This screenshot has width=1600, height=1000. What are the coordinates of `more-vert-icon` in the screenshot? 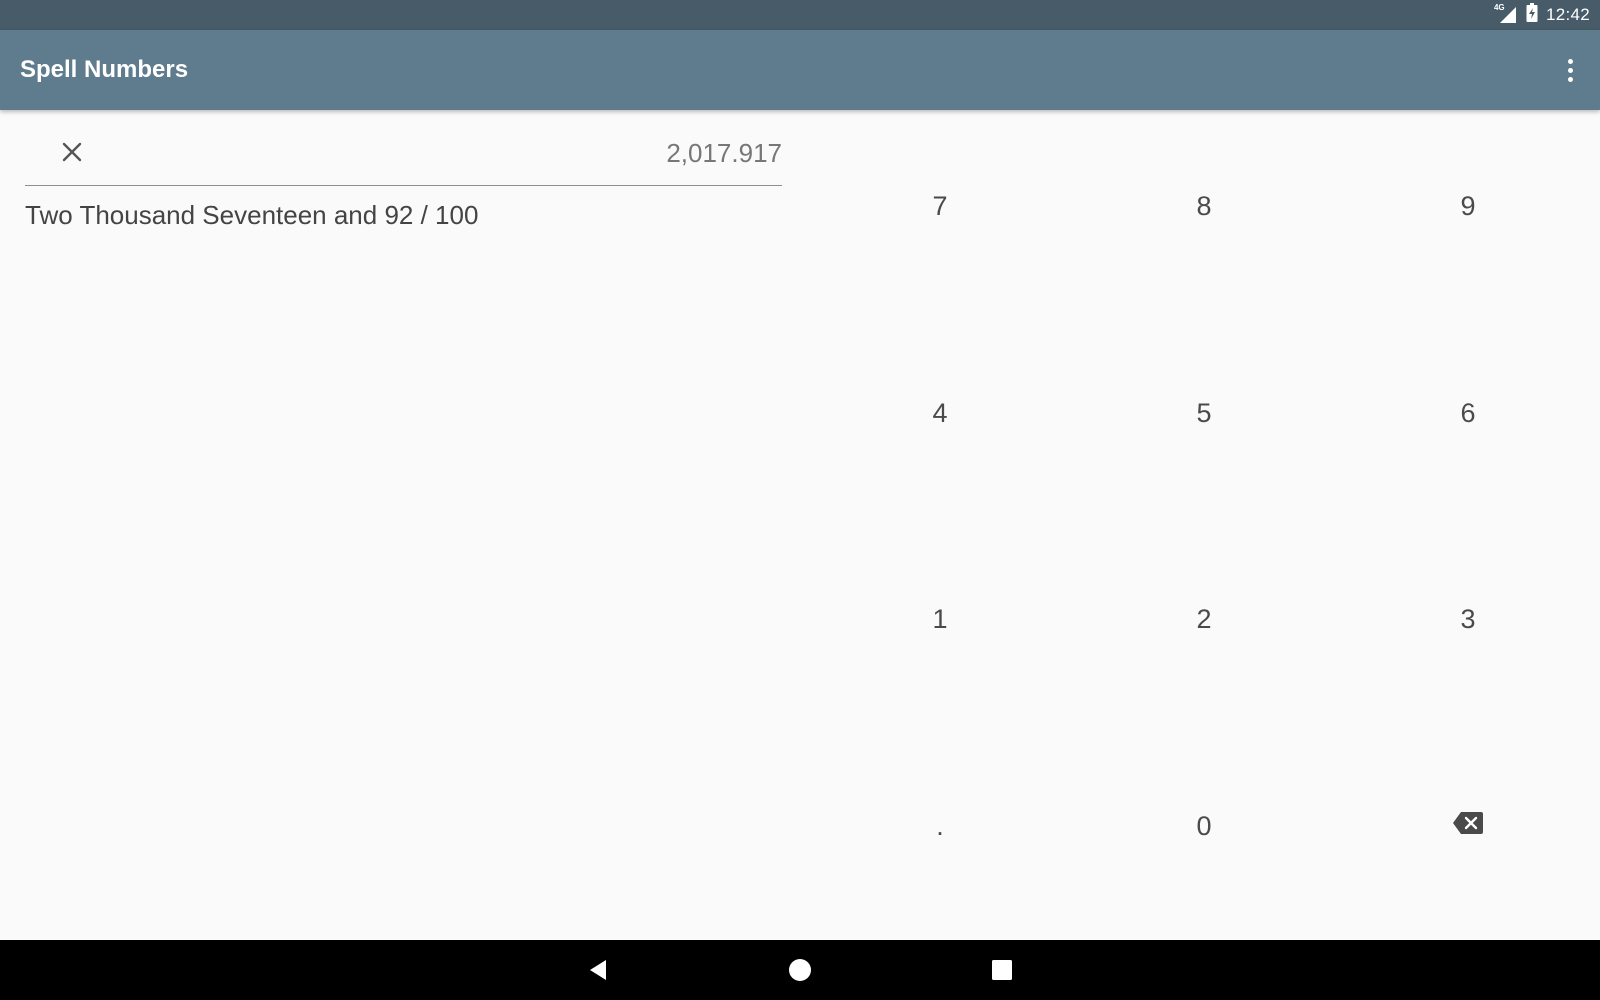 It's located at (1570, 70).